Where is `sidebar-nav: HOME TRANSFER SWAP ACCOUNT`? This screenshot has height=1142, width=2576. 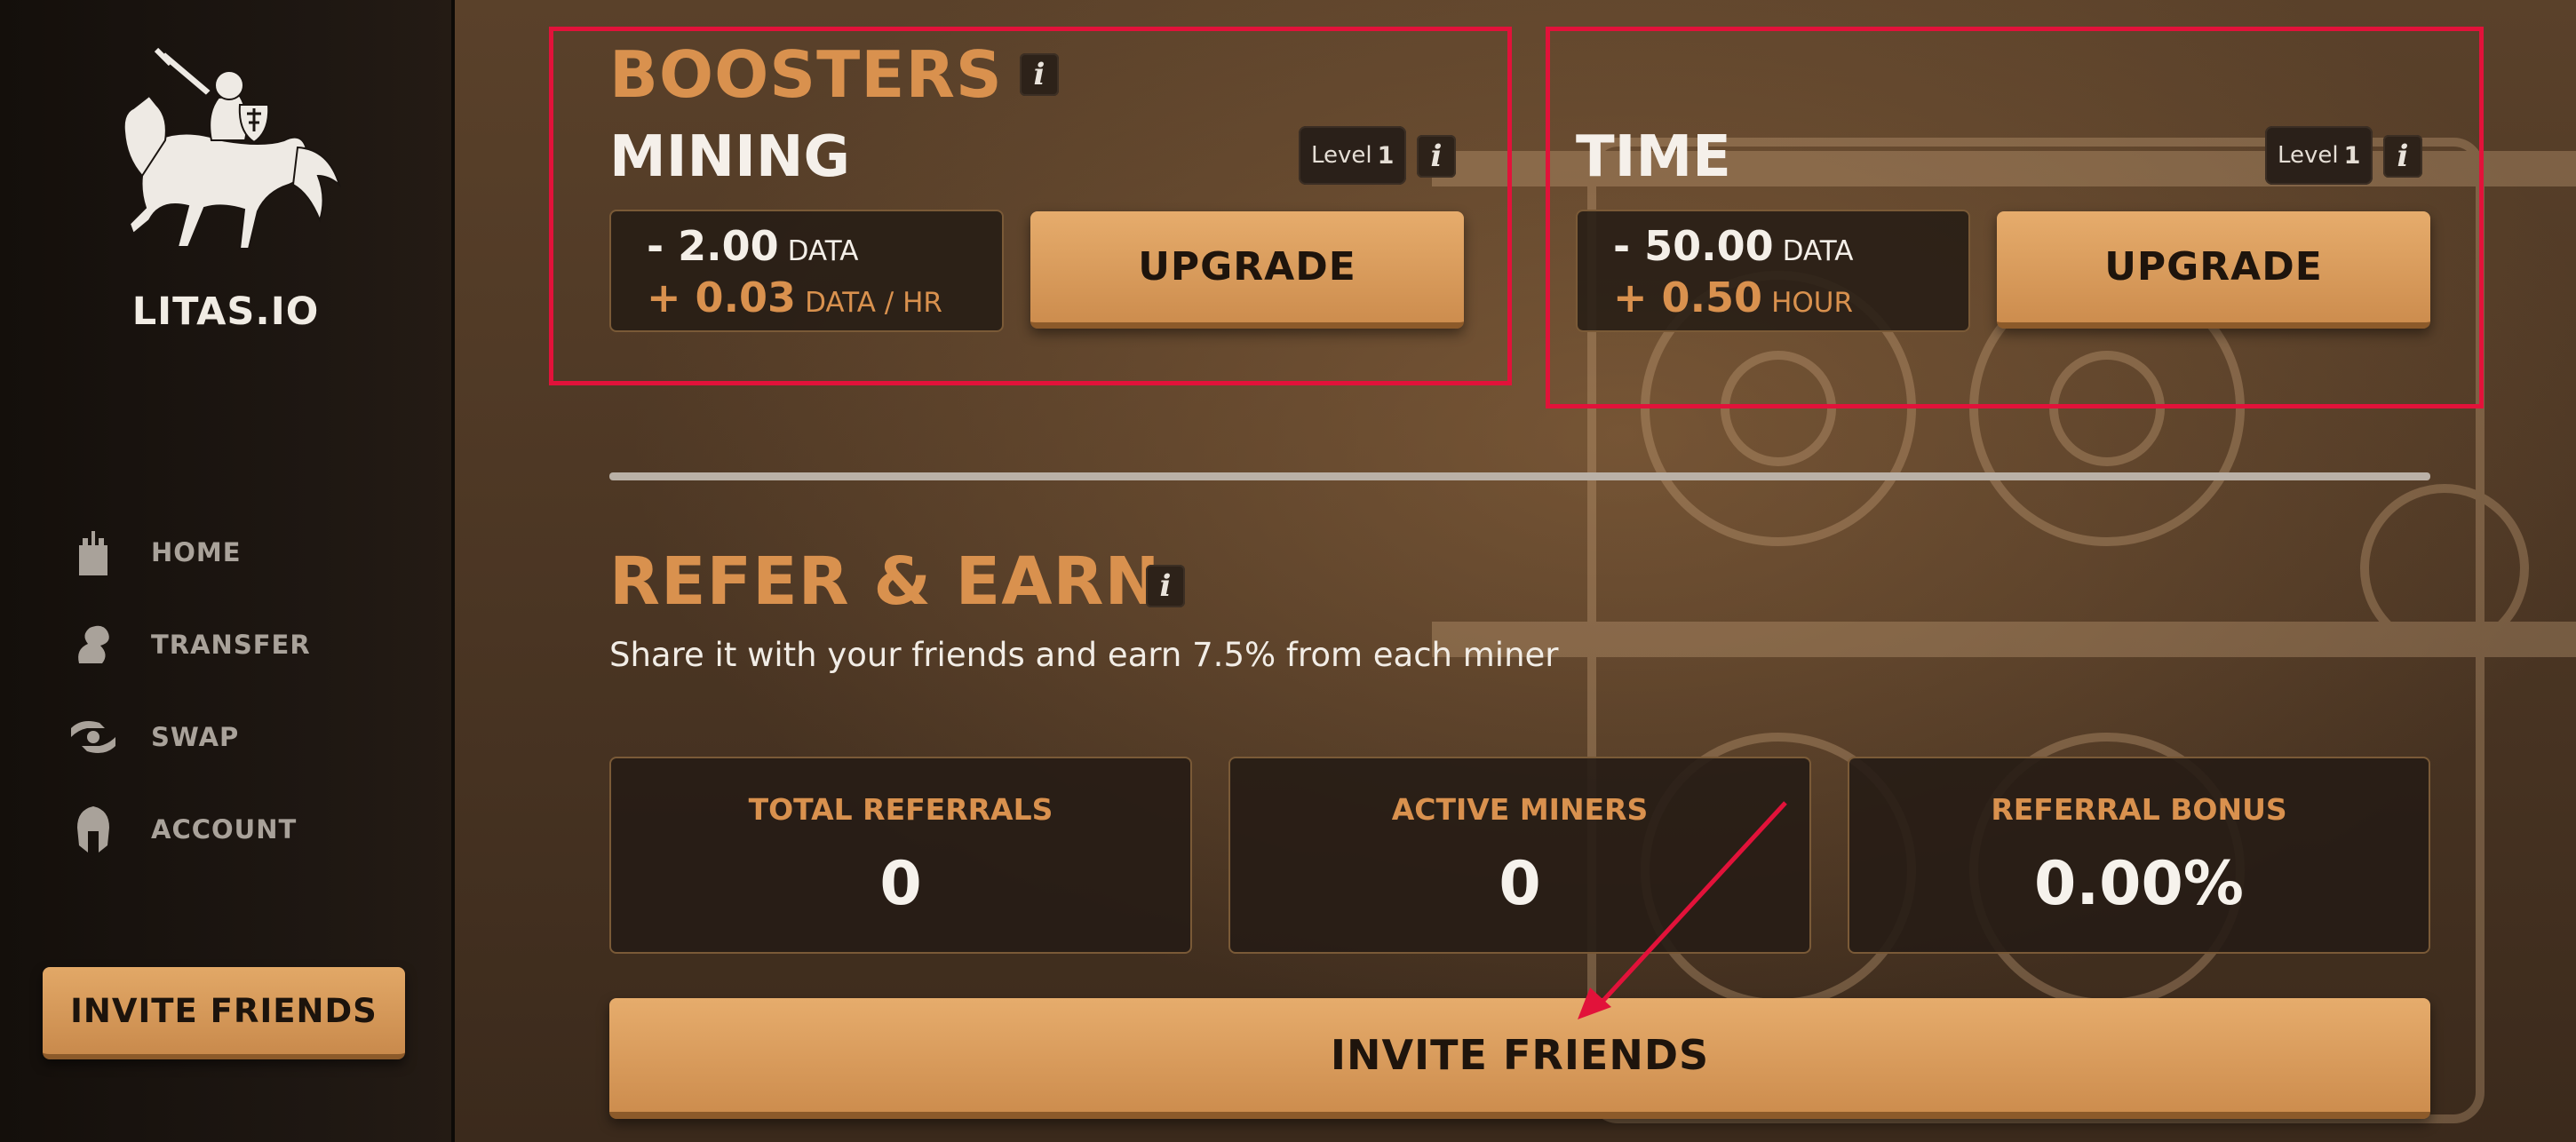
sidebar-nav: HOME TRANSFER SWAP ACCOUNT is located at coordinates (189, 691).